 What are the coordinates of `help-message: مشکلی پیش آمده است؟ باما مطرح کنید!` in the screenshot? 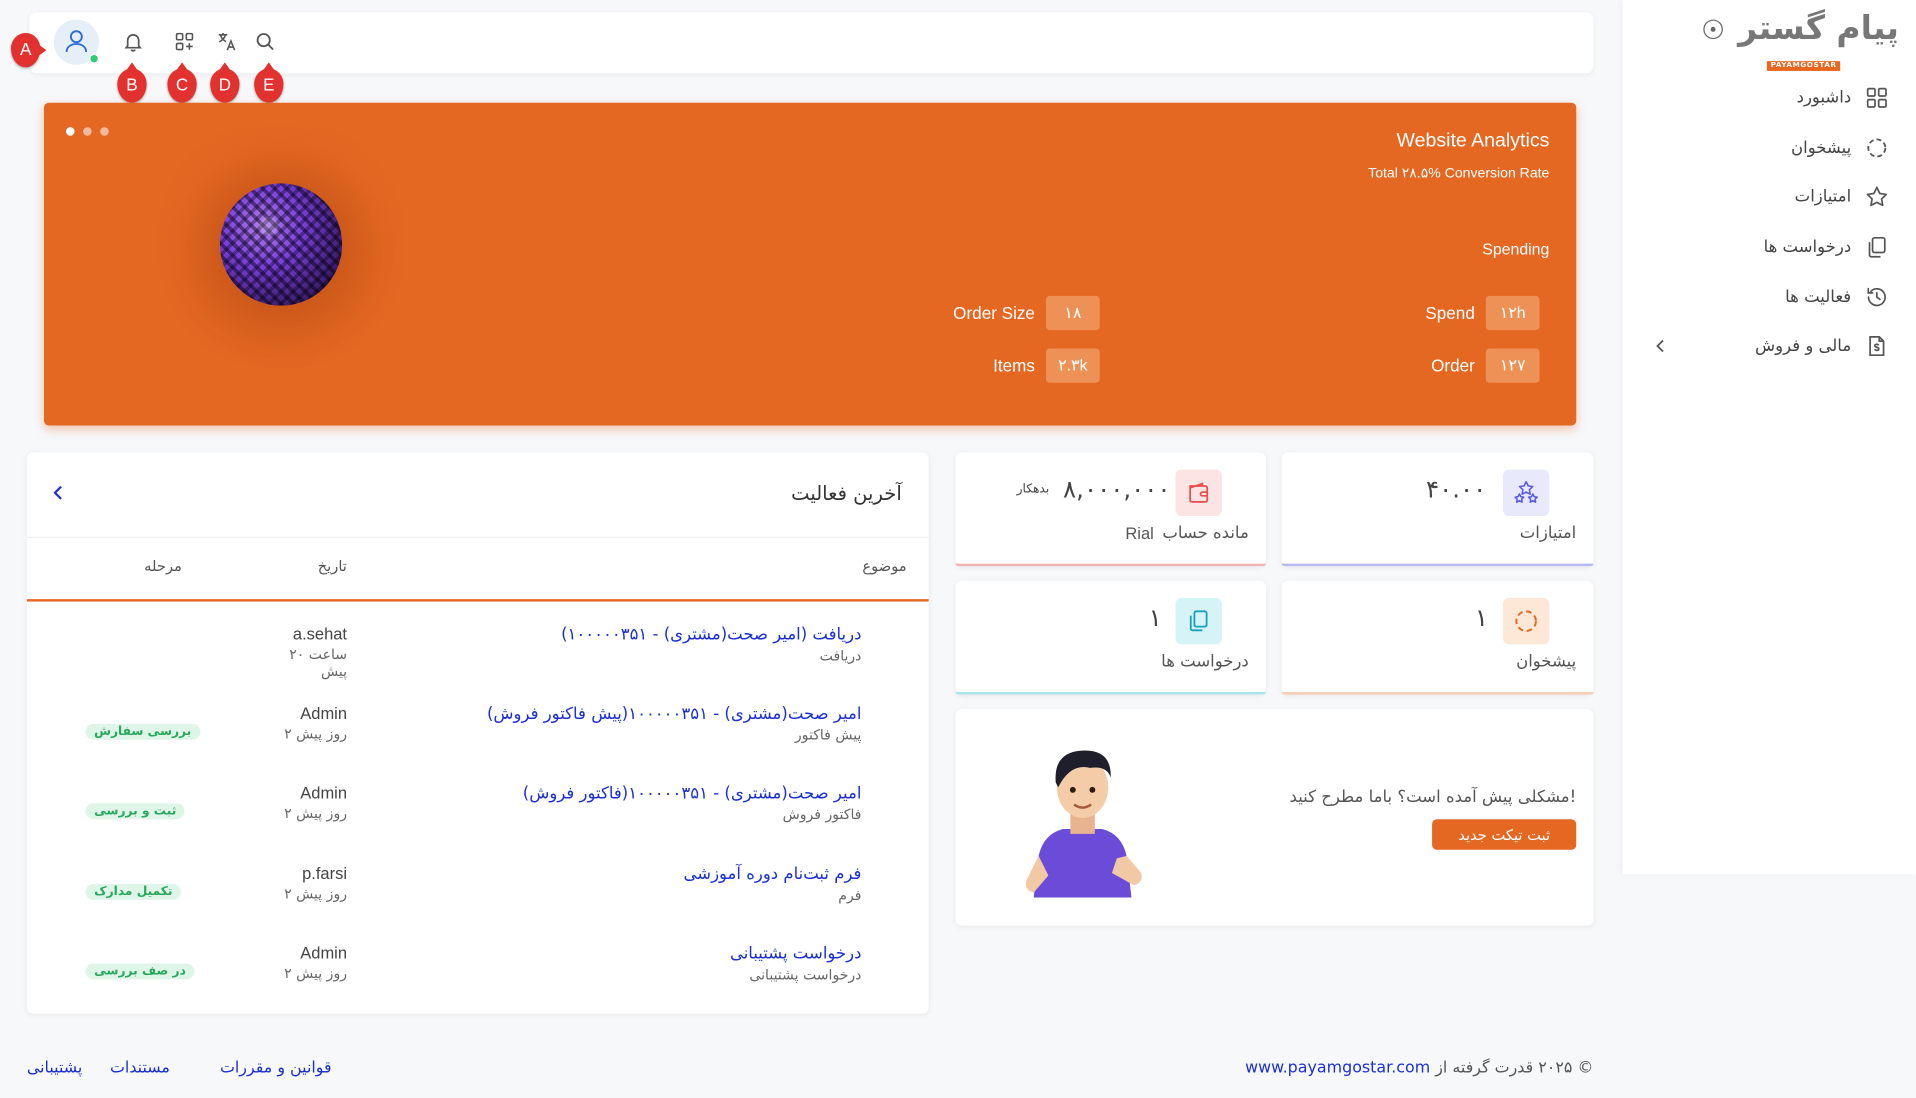 It's located at (1433, 797).